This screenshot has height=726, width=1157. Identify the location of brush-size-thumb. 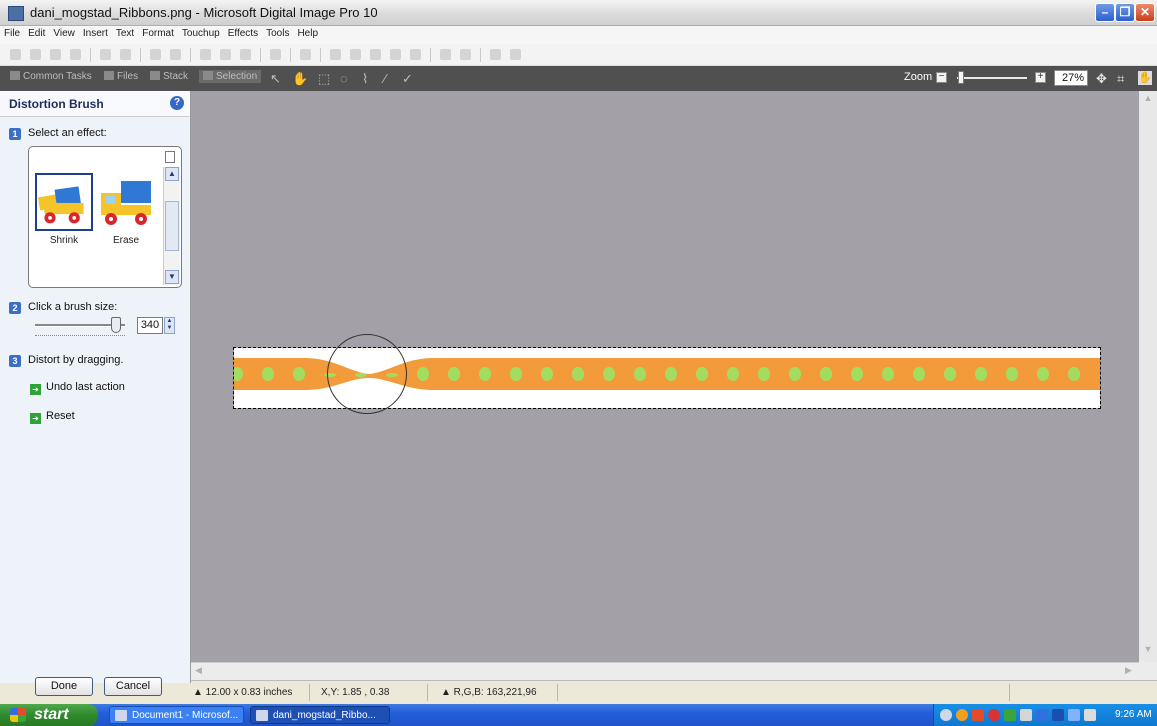
(116, 325).